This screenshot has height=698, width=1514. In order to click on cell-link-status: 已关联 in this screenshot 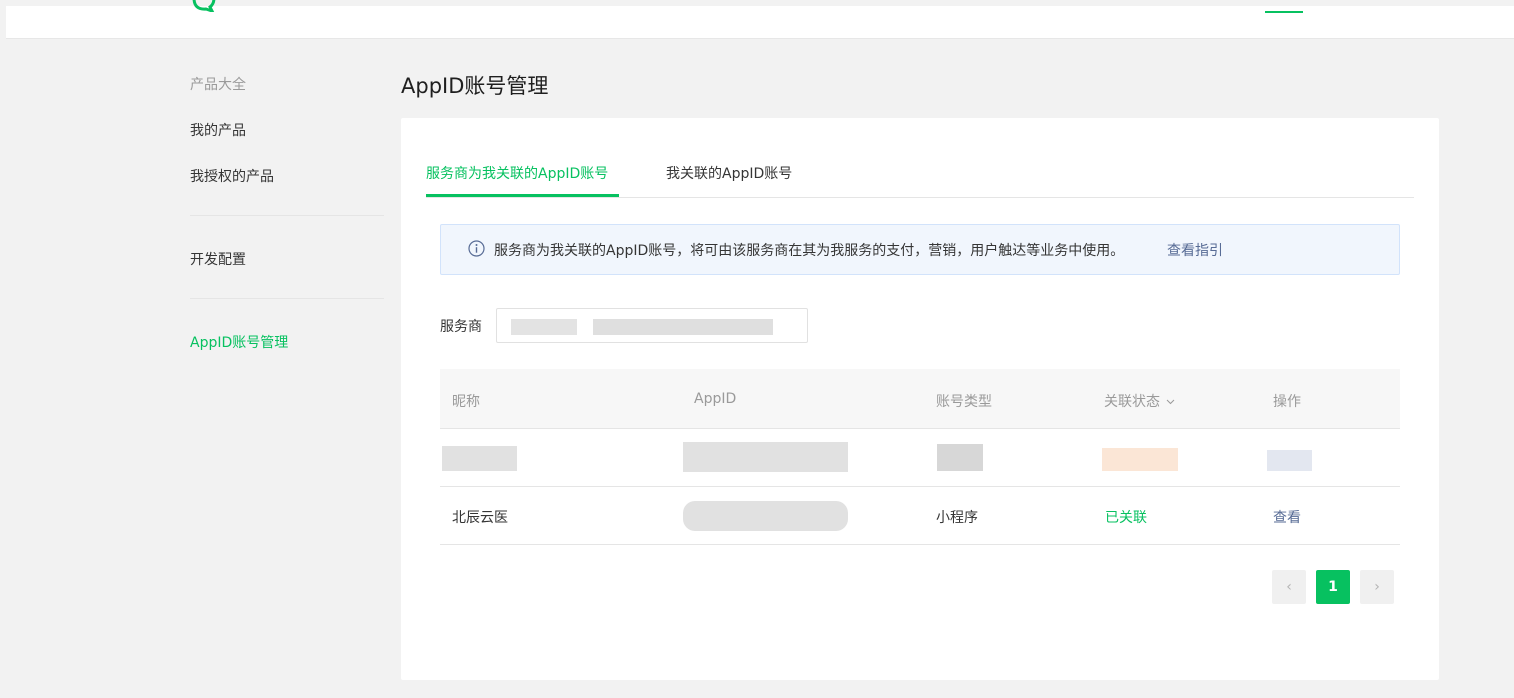, I will do `click(1126, 518)`.